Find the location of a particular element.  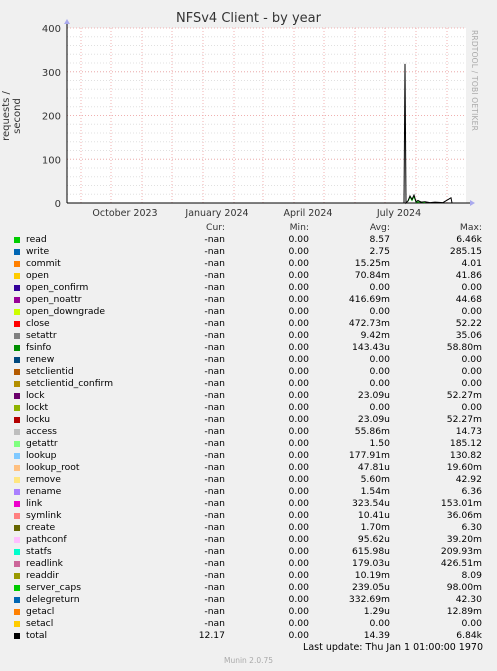

legend-header: Cur: Min: Avg: Max: is located at coordinates (252, 228).